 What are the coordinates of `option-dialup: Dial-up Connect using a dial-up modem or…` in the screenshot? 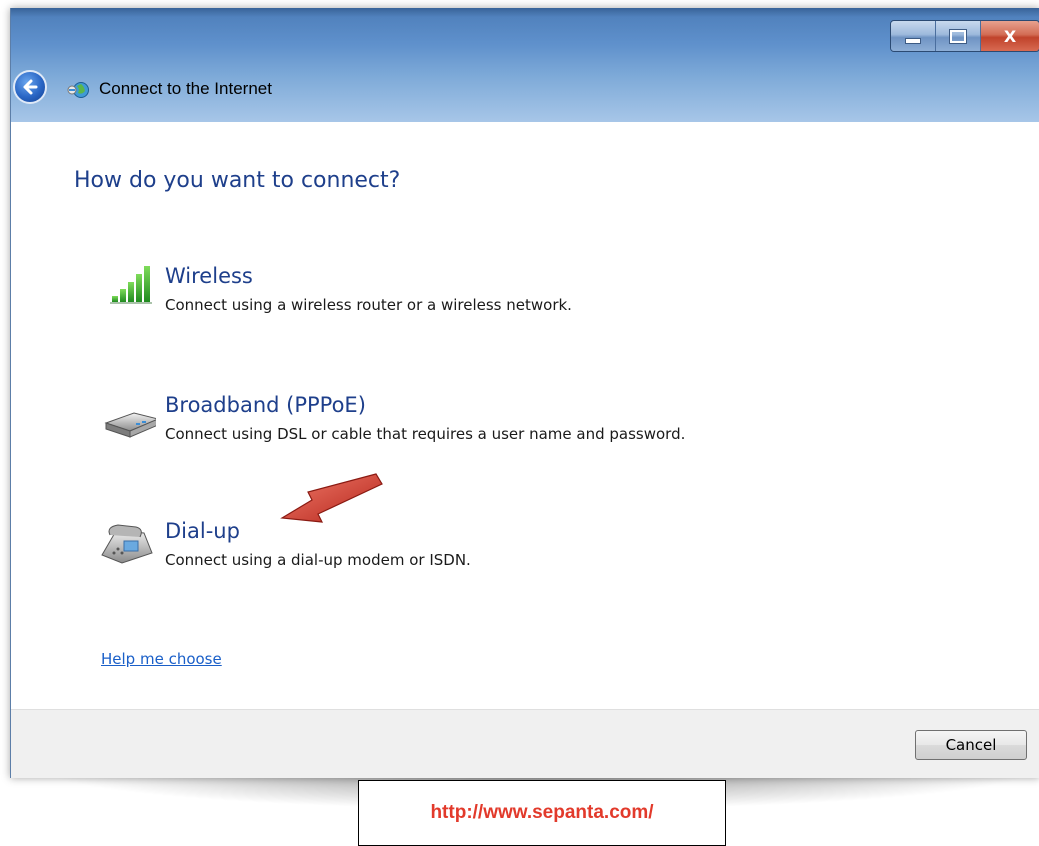 It's located at (496, 549).